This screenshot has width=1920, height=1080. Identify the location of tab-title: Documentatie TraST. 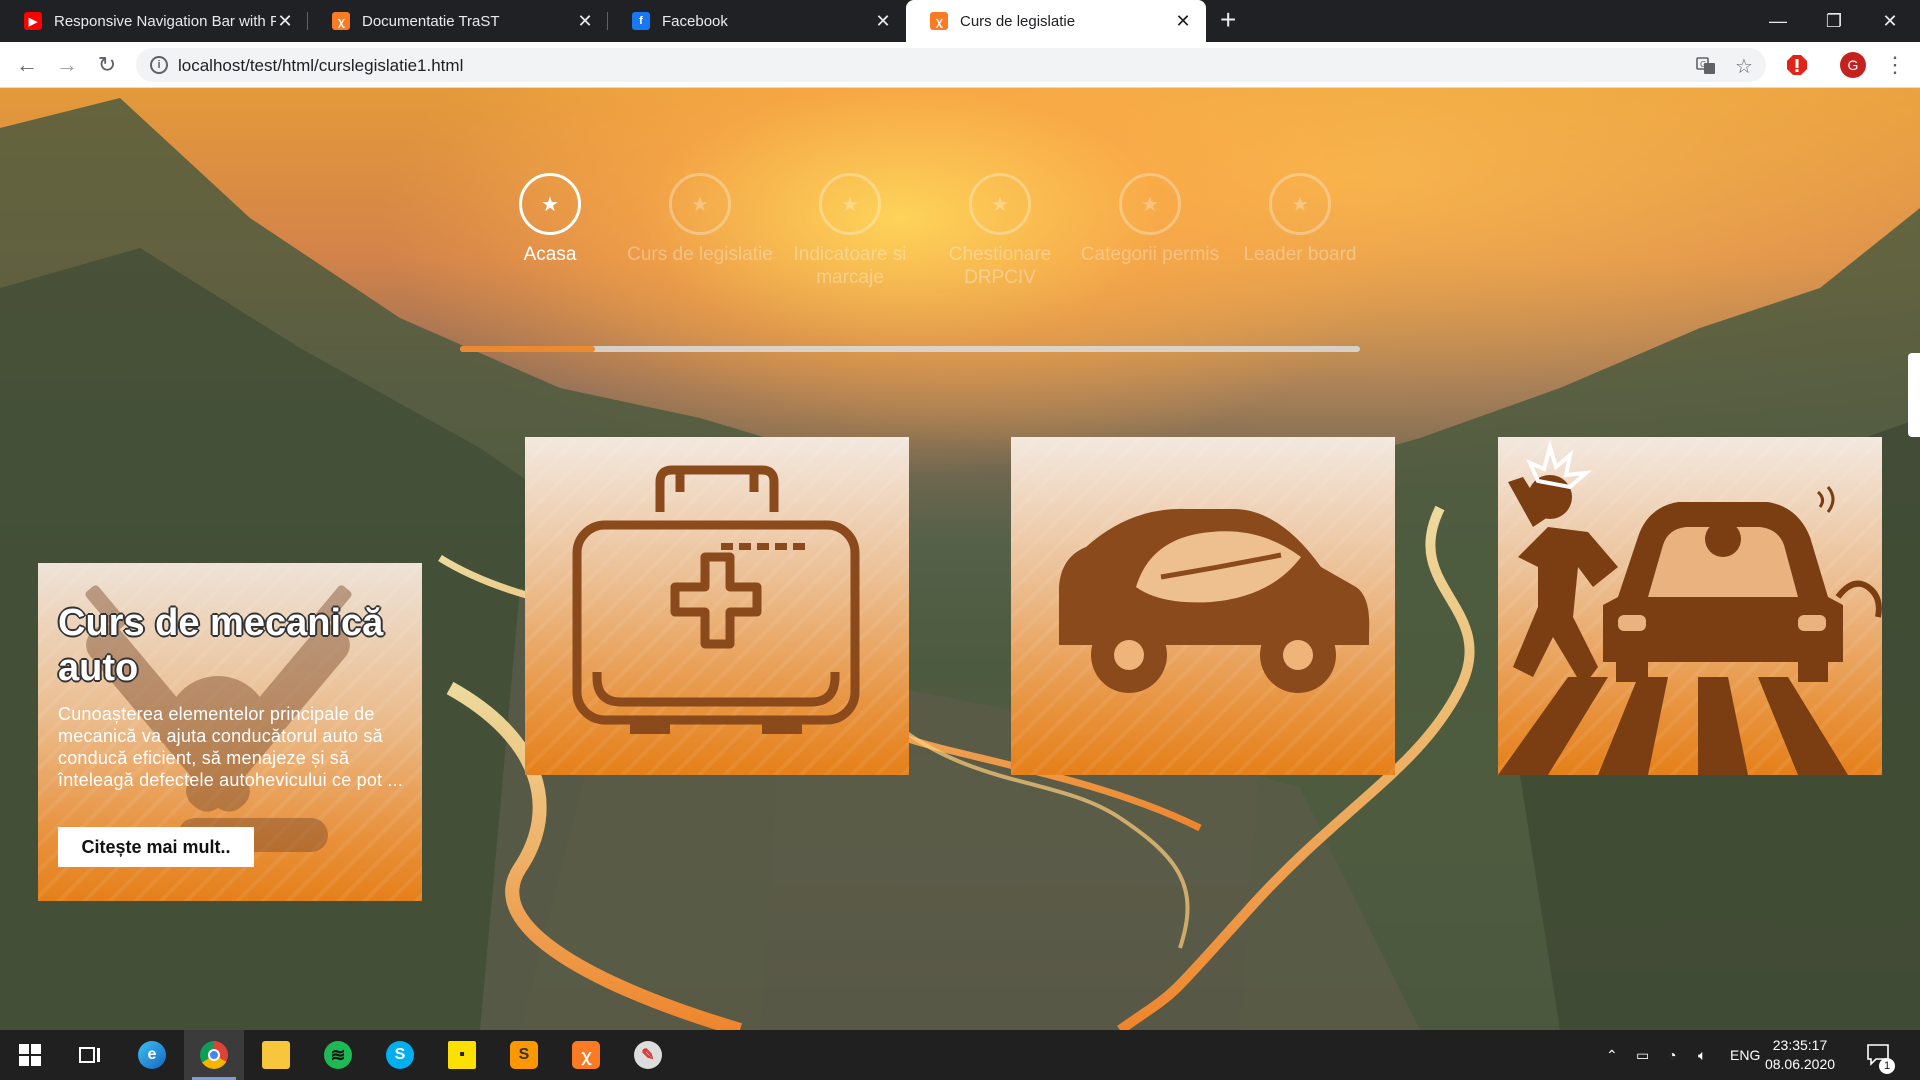
(431, 21).